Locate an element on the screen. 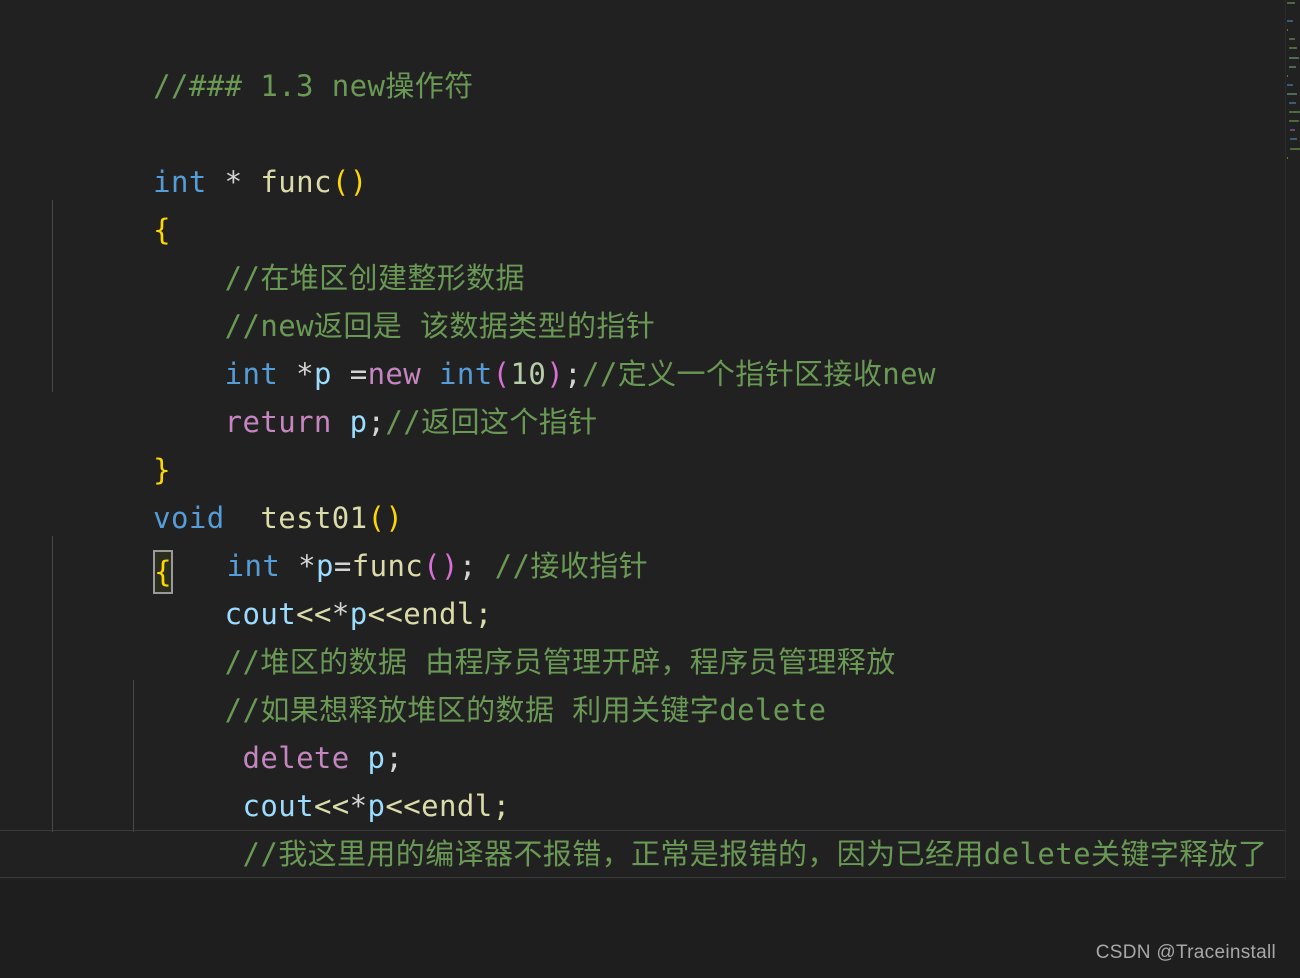  code-line-6: //new返回是 该数据类型的指针 is located at coordinates (642, 298).